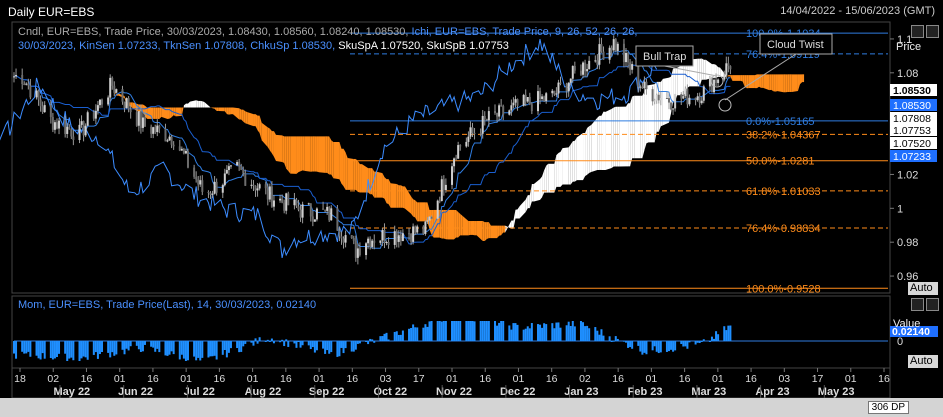 Image resolution: width=943 pixels, height=417 pixels. Describe the element at coordinates (917, 304) in the screenshot. I see `maximize-momentum-icon` at that location.